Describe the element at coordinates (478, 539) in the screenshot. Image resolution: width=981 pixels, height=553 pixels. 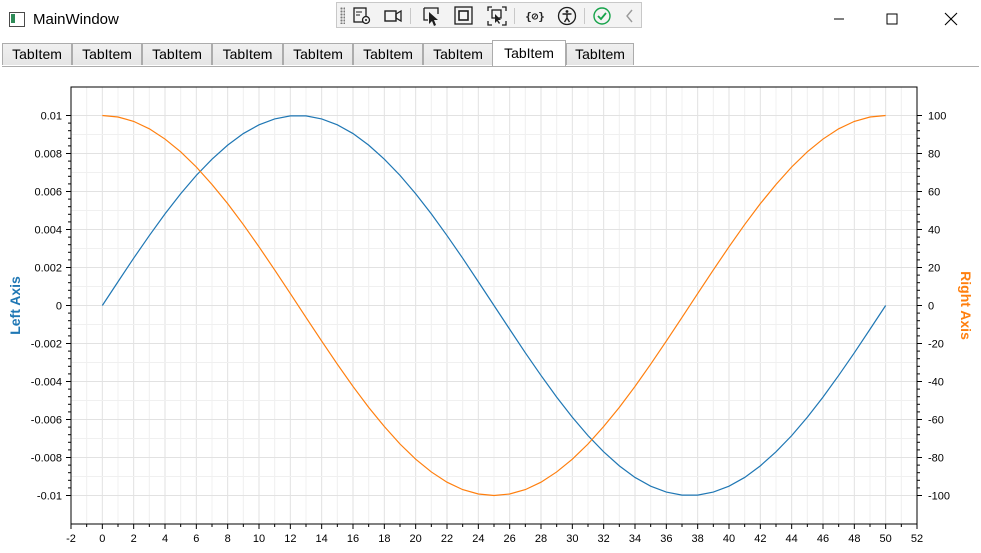
I see `x-tick-label: 24` at that location.